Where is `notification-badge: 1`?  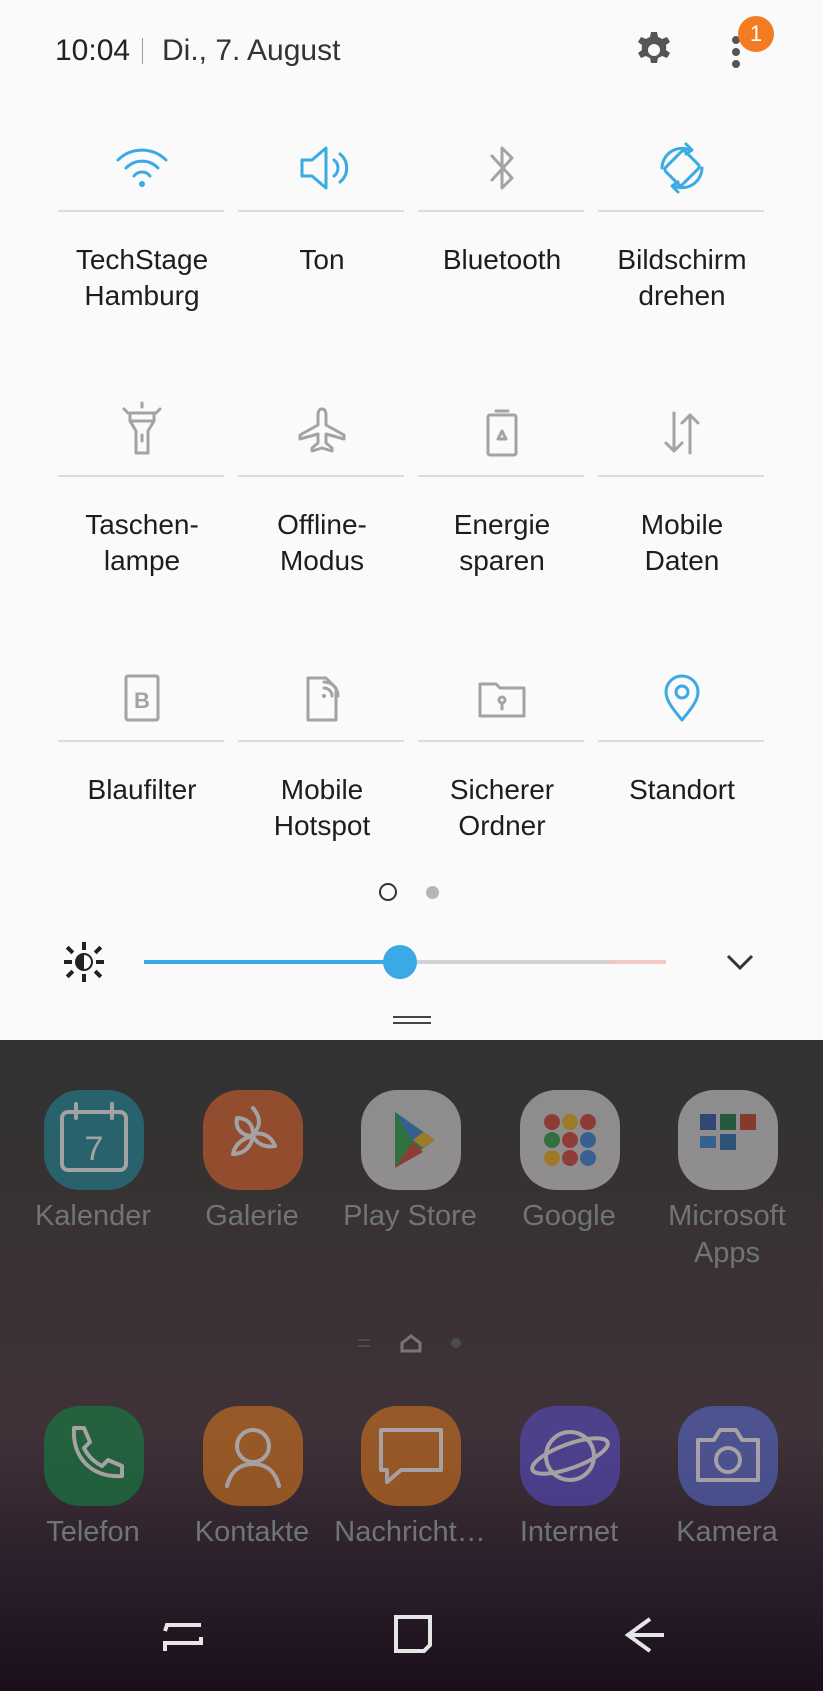
notification-badge: 1 is located at coordinates (756, 34).